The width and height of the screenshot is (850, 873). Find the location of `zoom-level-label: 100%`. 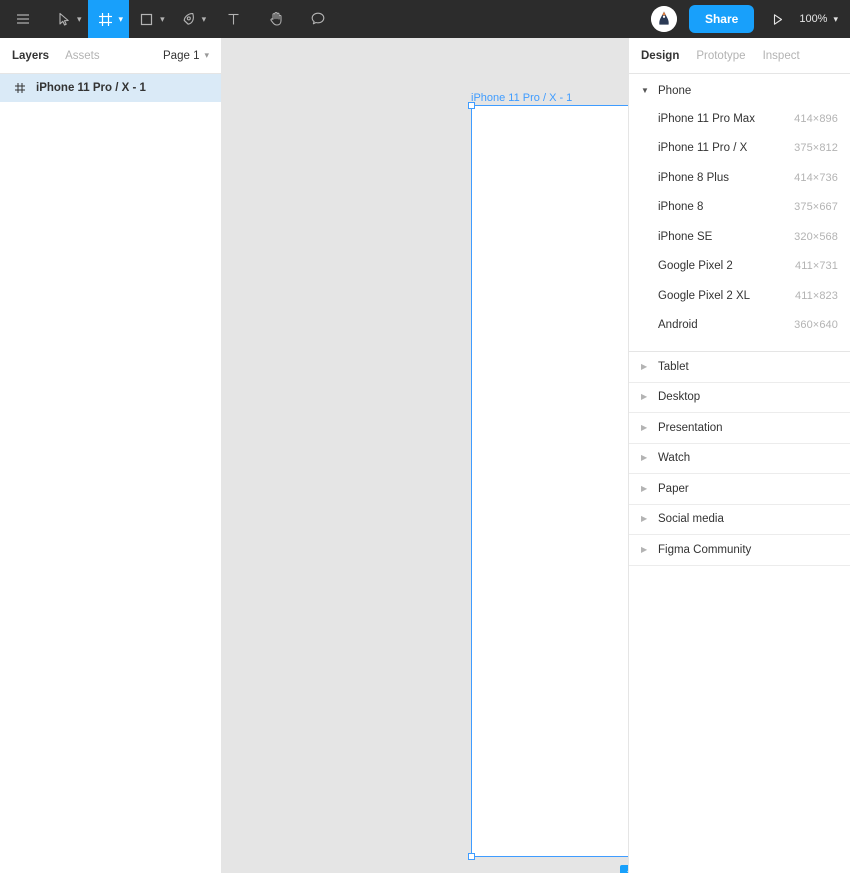

zoom-level-label: 100% is located at coordinates (813, 19).